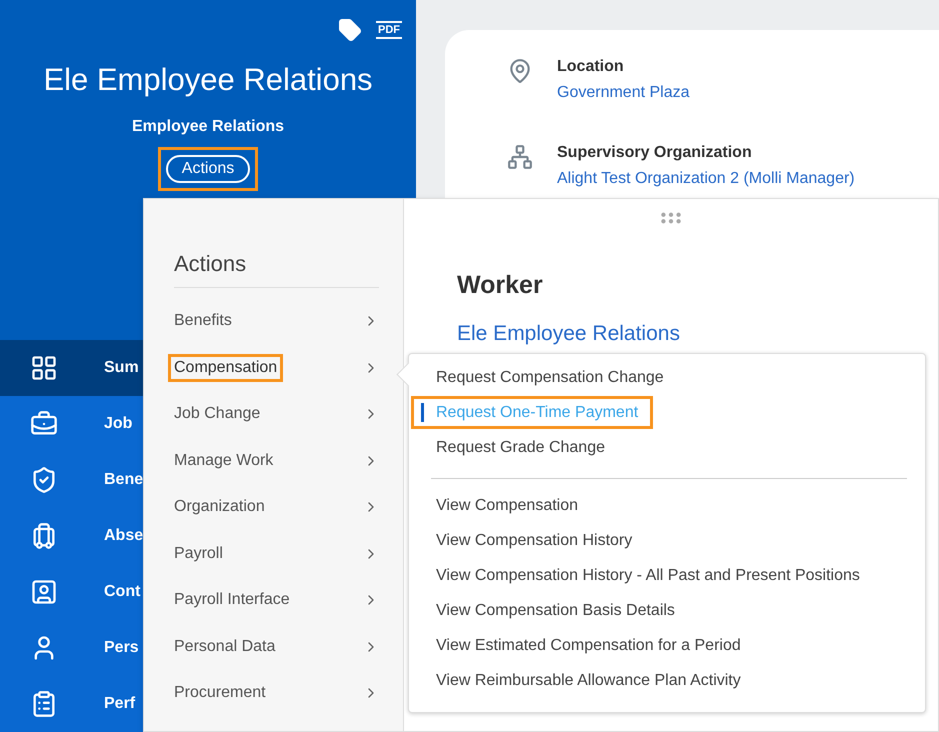 This screenshot has height=732, width=939. Describe the element at coordinates (44, 592) in the screenshot. I see `contact-card-icon` at that location.